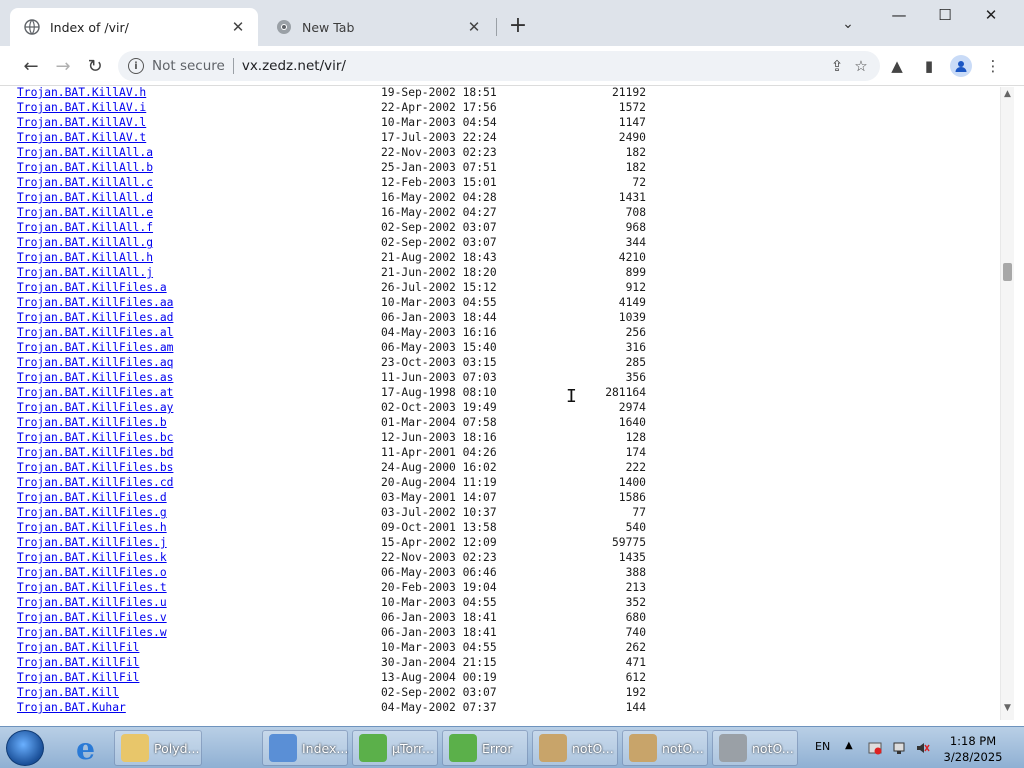 This screenshot has width=1024, height=768. Describe the element at coordinates (136, 66) in the screenshot. I see `info-icon: i` at that location.